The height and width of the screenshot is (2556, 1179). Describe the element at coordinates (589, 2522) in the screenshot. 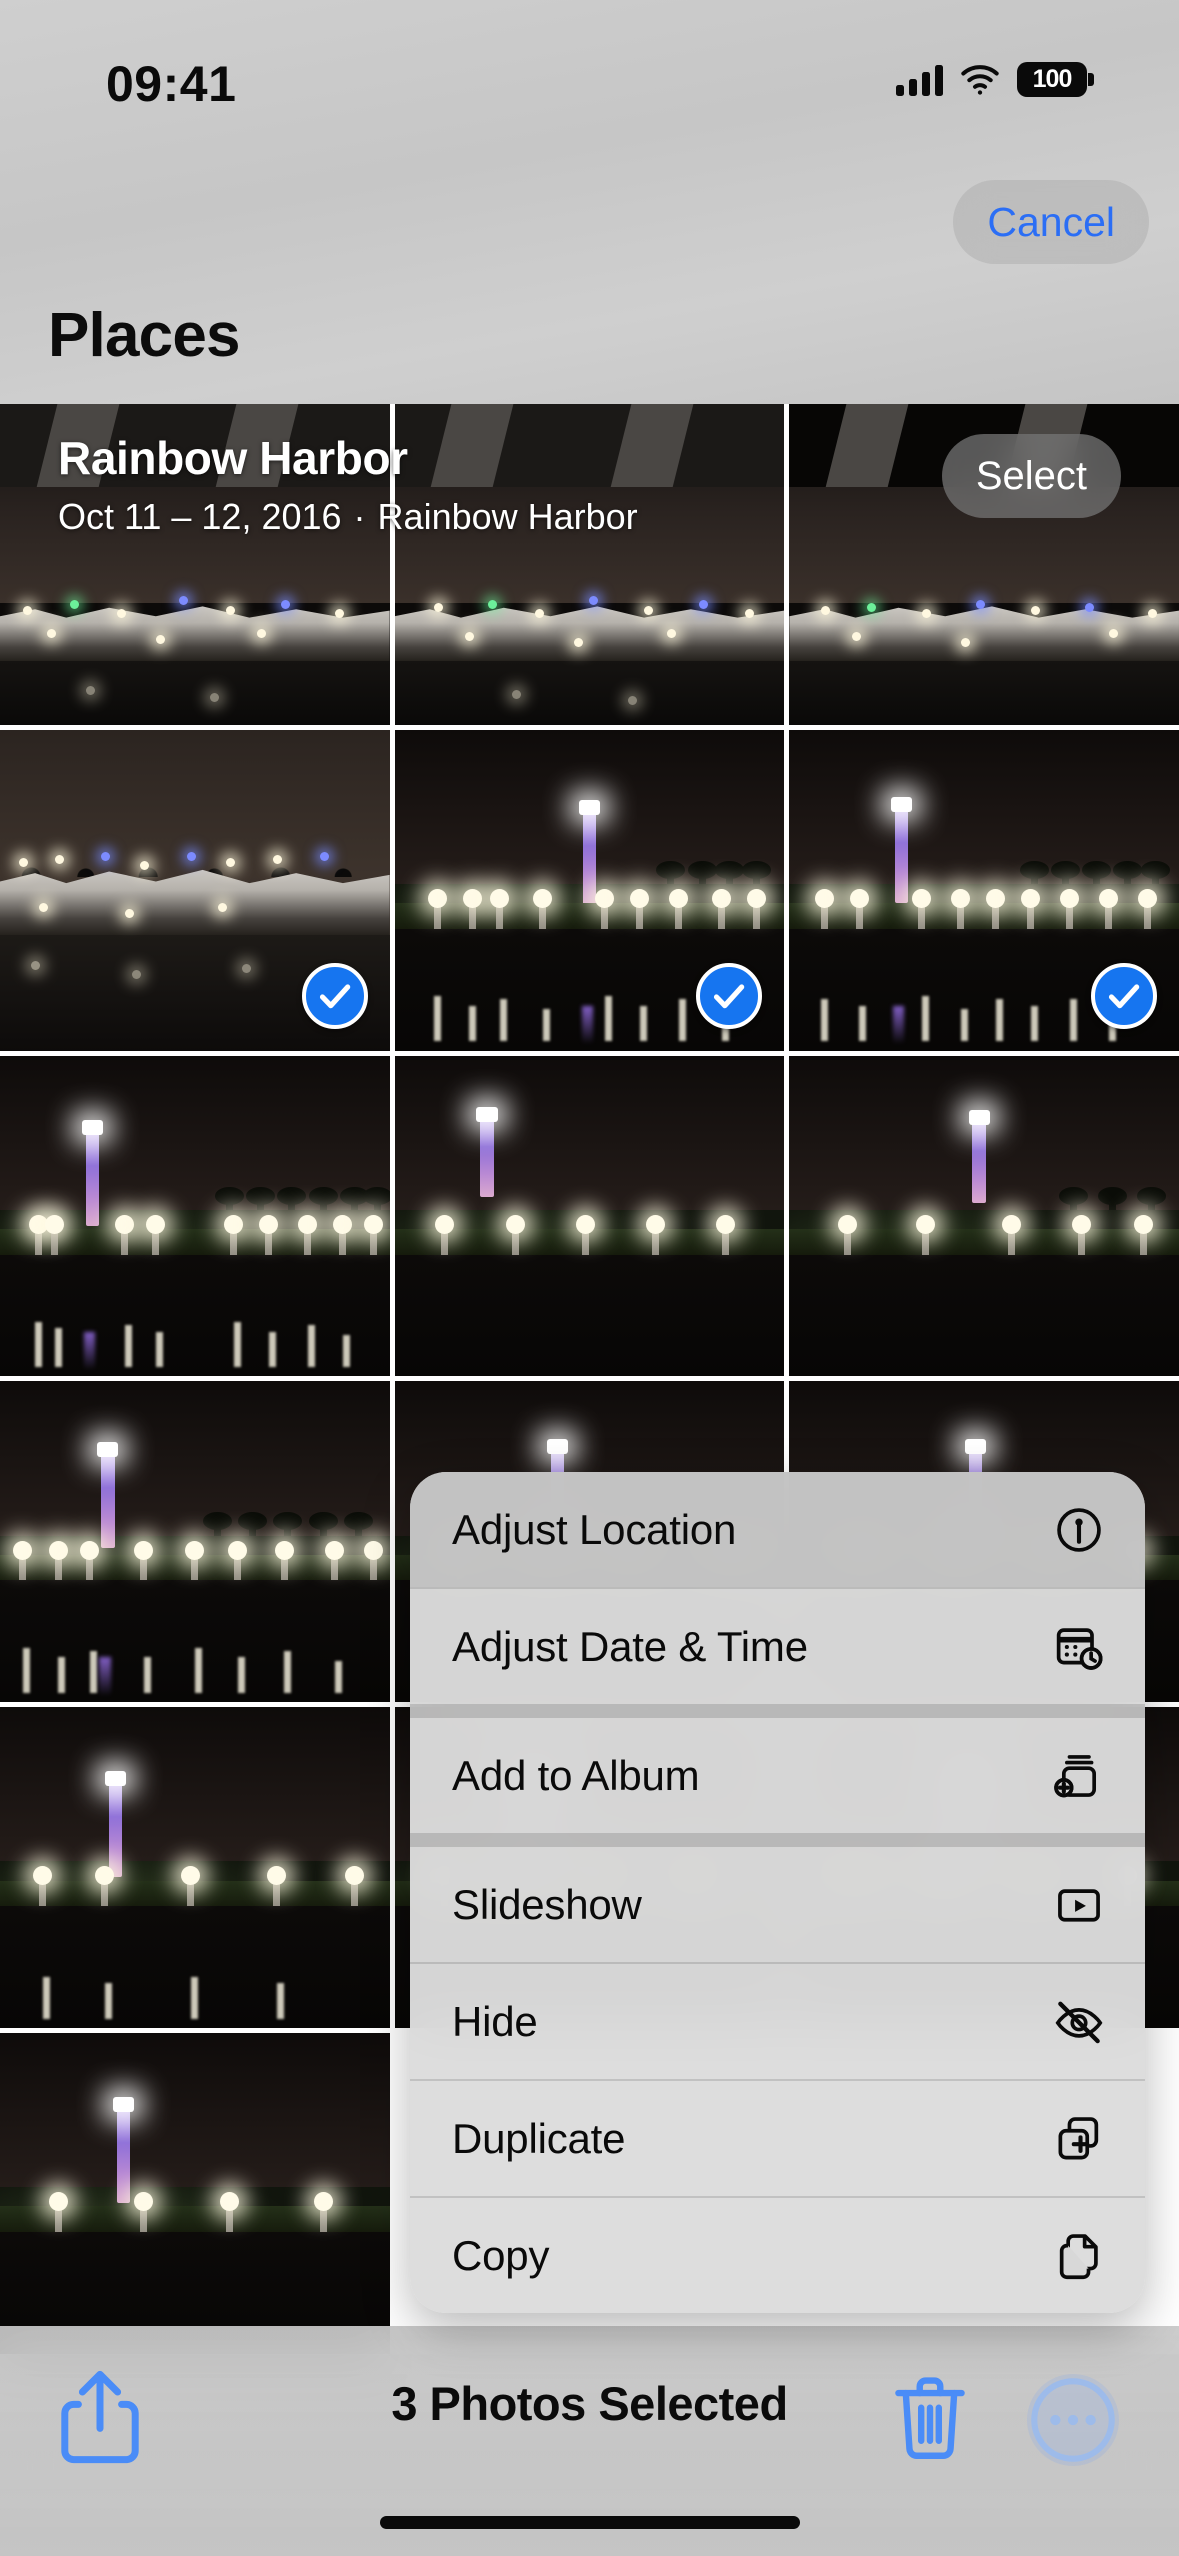

I see `home-indicator` at that location.